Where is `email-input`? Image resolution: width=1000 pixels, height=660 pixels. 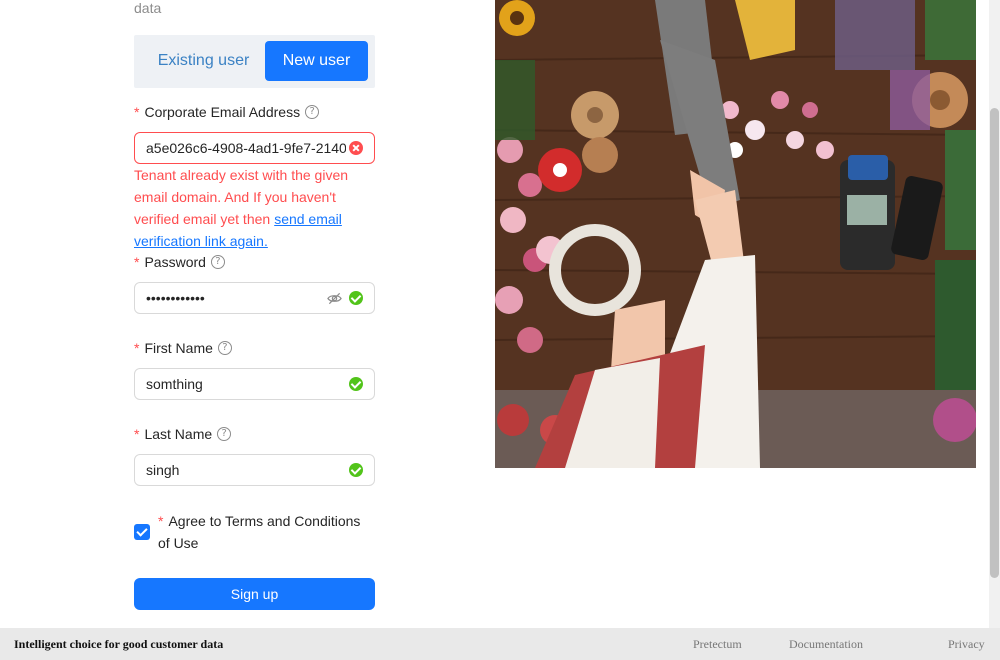
email-input is located at coordinates (246, 148).